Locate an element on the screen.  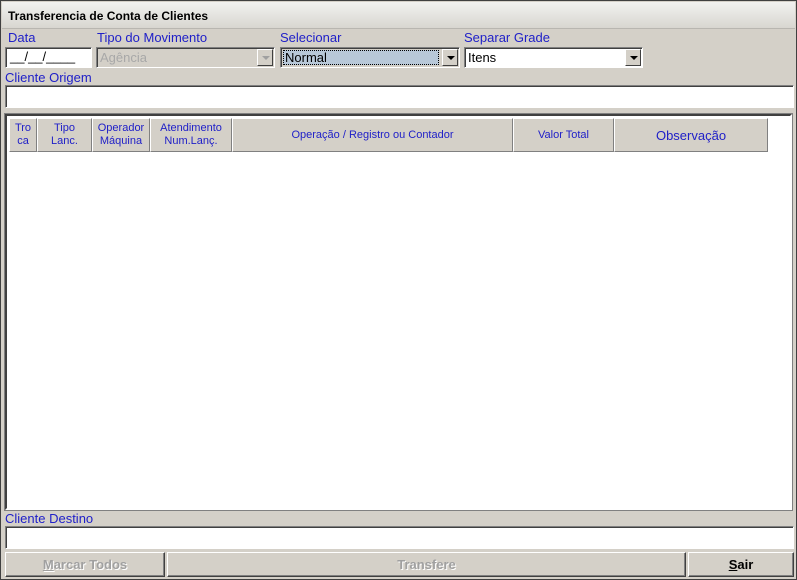
selecionar-label: Selecionar is located at coordinates (311, 37).